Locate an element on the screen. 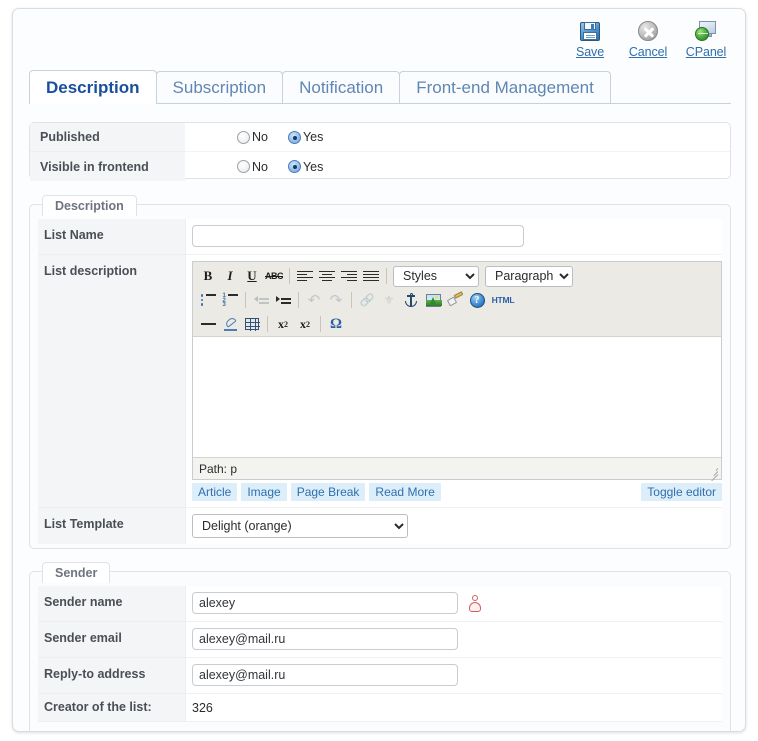 The height and width of the screenshot is (741, 758). align-right-icon is located at coordinates (349, 276).